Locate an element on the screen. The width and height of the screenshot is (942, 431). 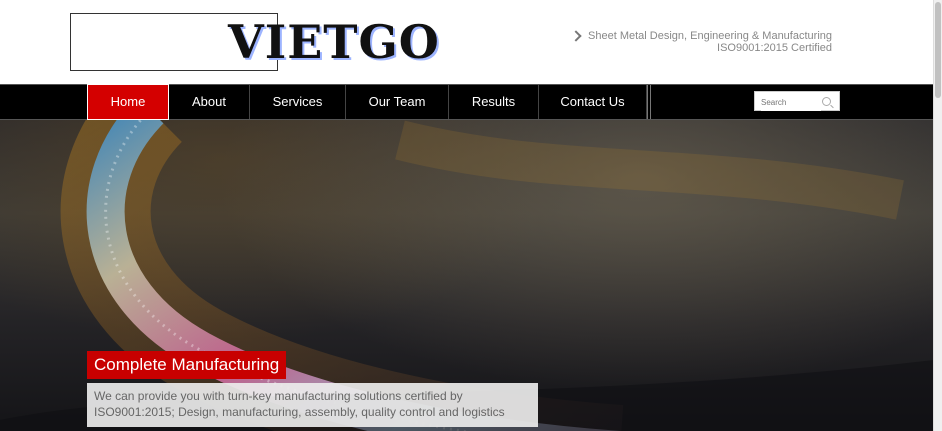
nav-divider is located at coordinates (649, 102).